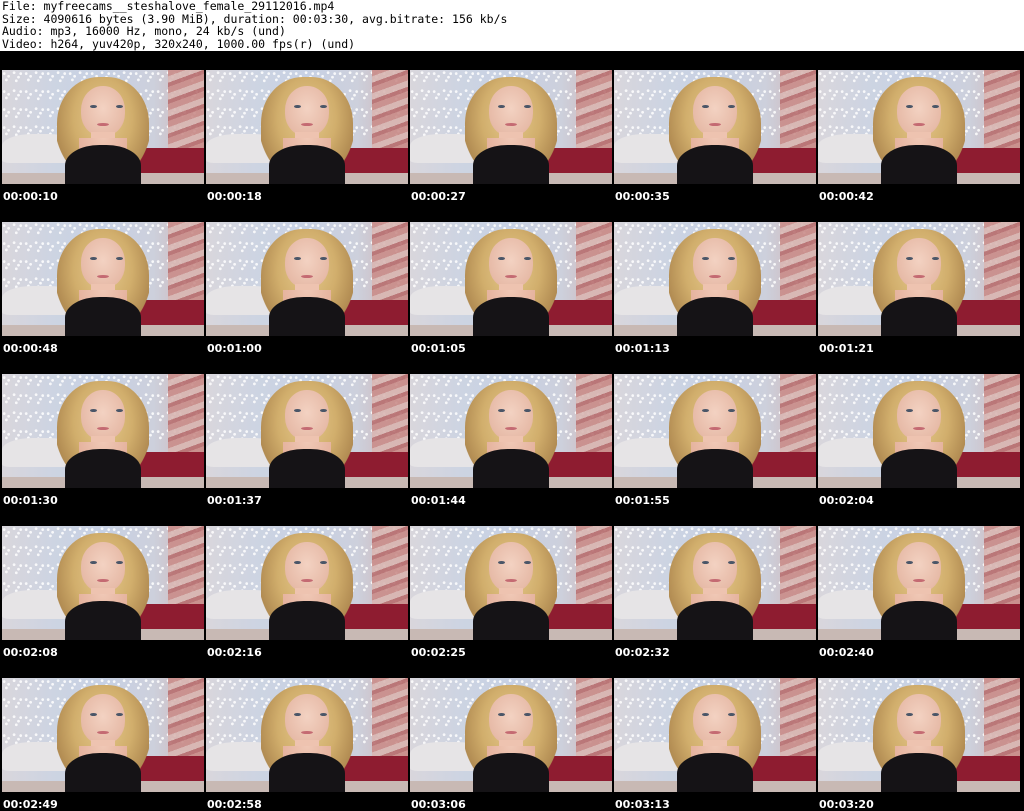 Image resolution: width=1024 pixels, height=811 pixels. Describe the element at coordinates (846, 500) in the screenshot. I see `thumbnail-timestamp: 00:02:04` at that location.